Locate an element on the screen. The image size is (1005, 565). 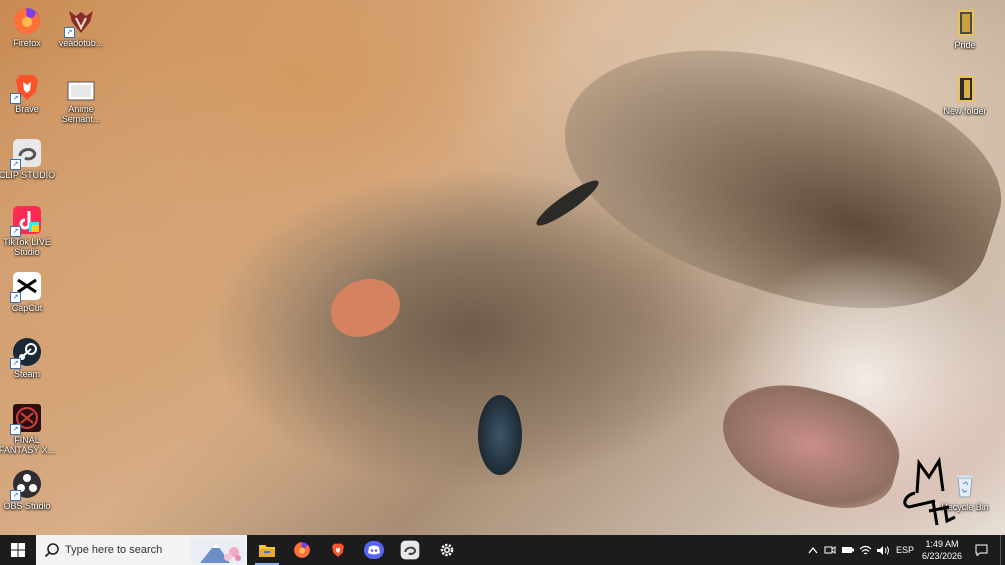
taskbar-search-box: Type here to search is located at coordinates (141, 550).